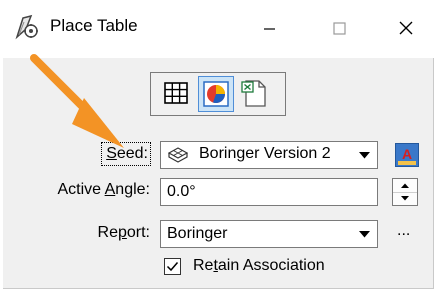 Image resolution: width=436 pixels, height=293 pixels. Describe the element at coordinates (269, 192) in the screenshot. I see `active-angle-input: 0.0°` at that location.